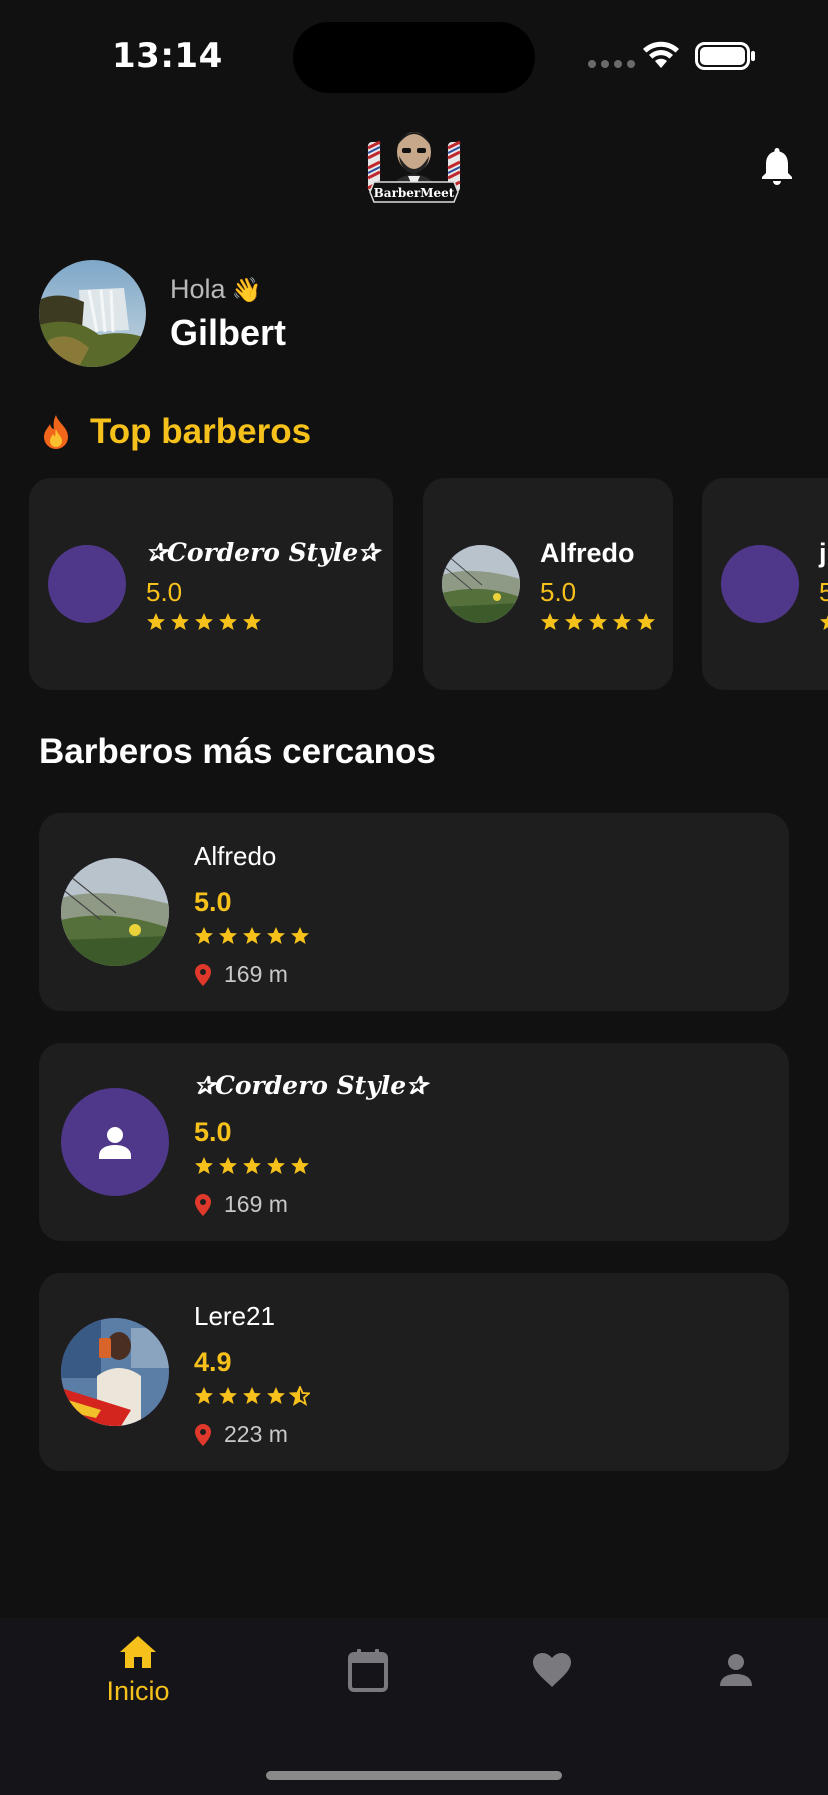  What do you see at coordinates (368, 1670) in the screenshot?
I see `calendar-icon` at bounding box center [368, 1670].